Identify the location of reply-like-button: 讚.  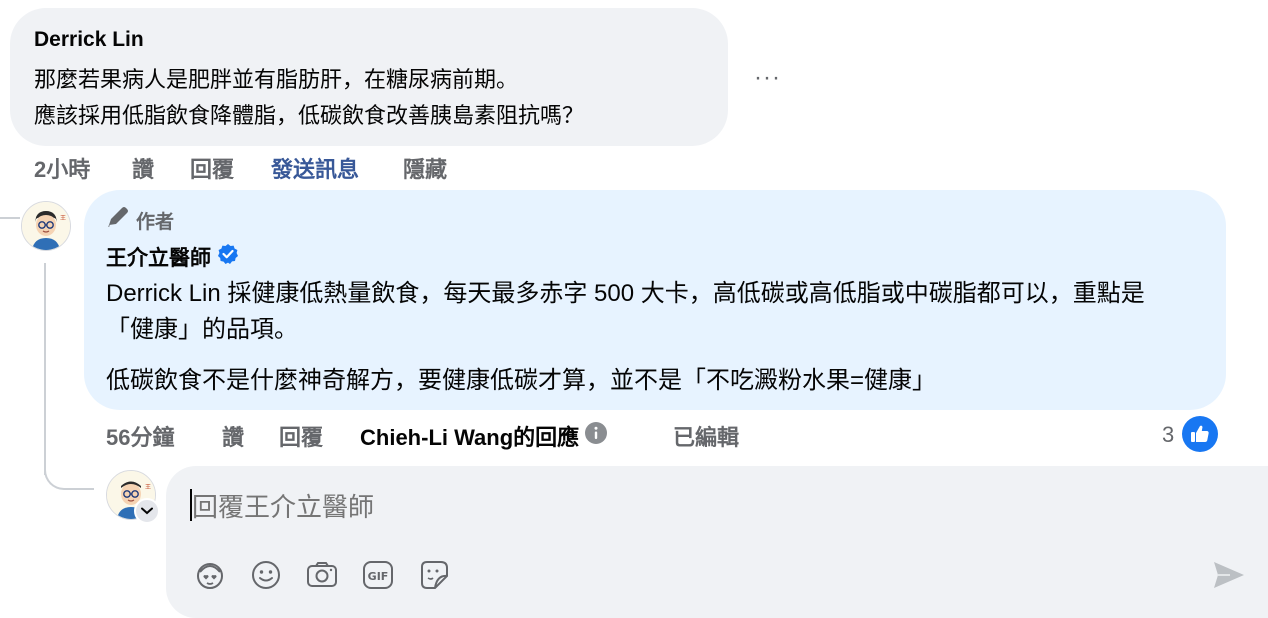
(233, 436).